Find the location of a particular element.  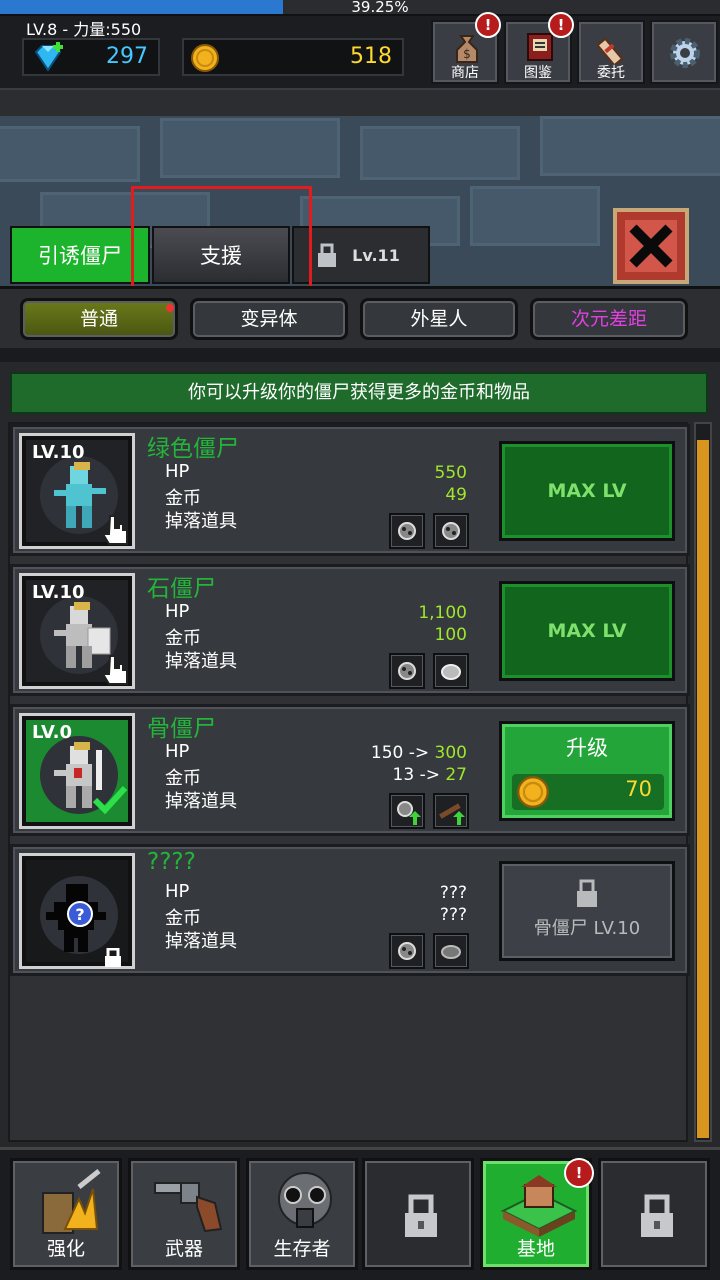

ore-upgrade-icon is located at coordinates (409, 813).